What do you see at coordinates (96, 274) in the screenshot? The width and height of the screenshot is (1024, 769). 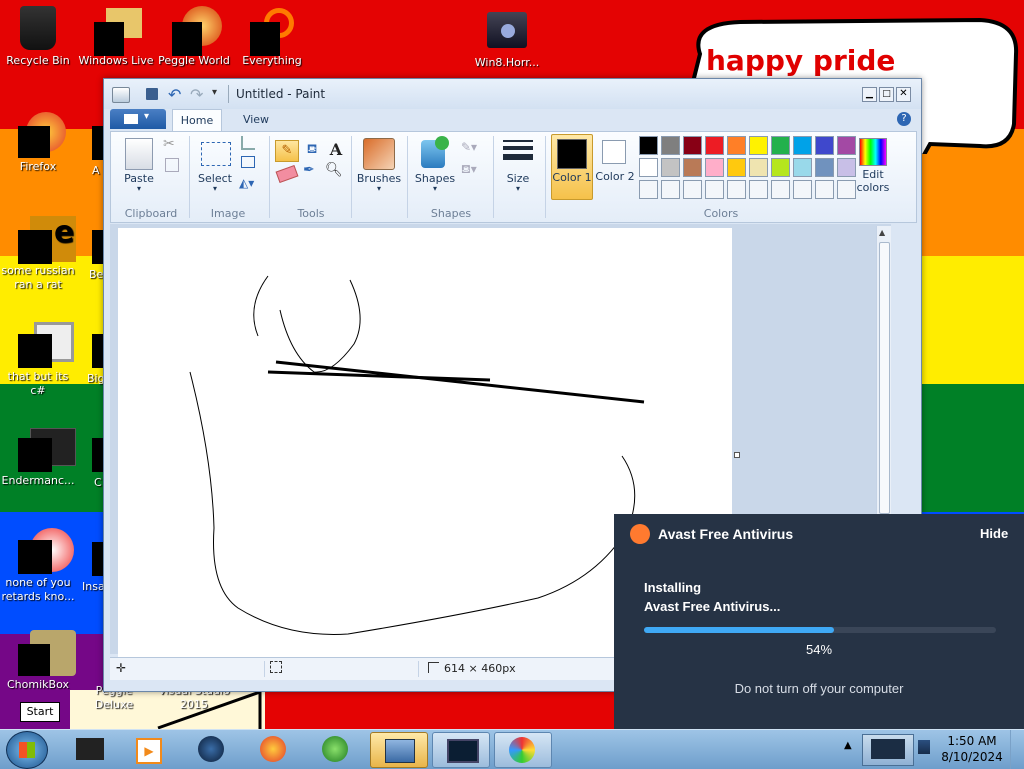 I see `partial-label: Be` at bounding box center [96, 274].